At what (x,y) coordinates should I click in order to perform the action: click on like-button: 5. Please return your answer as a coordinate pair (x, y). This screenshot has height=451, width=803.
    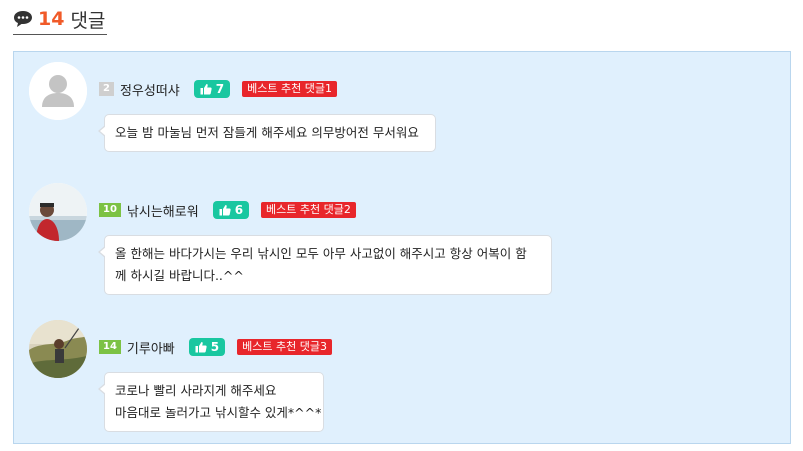
    Looking at the image, I should click on (207, 347).